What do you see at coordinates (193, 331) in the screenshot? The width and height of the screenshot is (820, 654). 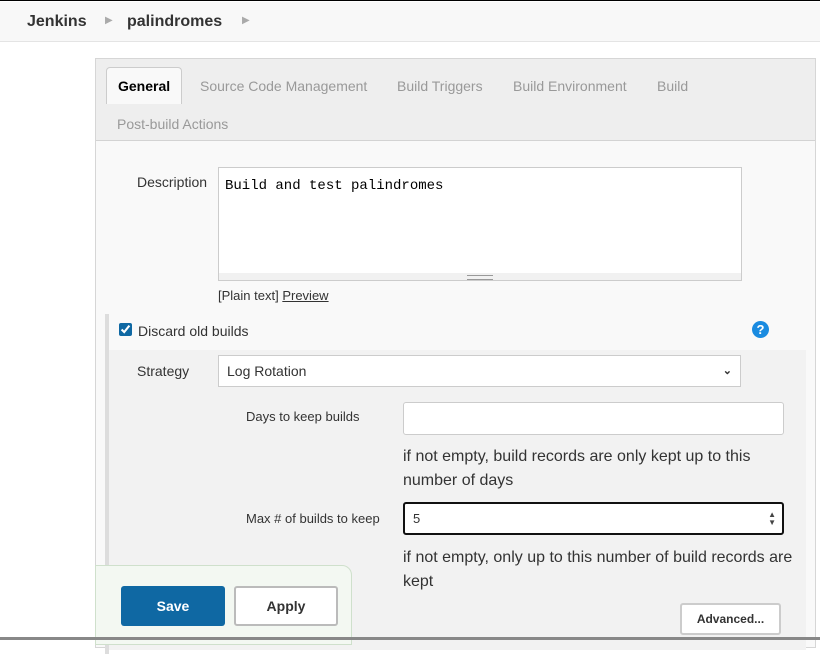 I see `discard-old-builds-label: Discard old builds` at bounding box center [193, 331].